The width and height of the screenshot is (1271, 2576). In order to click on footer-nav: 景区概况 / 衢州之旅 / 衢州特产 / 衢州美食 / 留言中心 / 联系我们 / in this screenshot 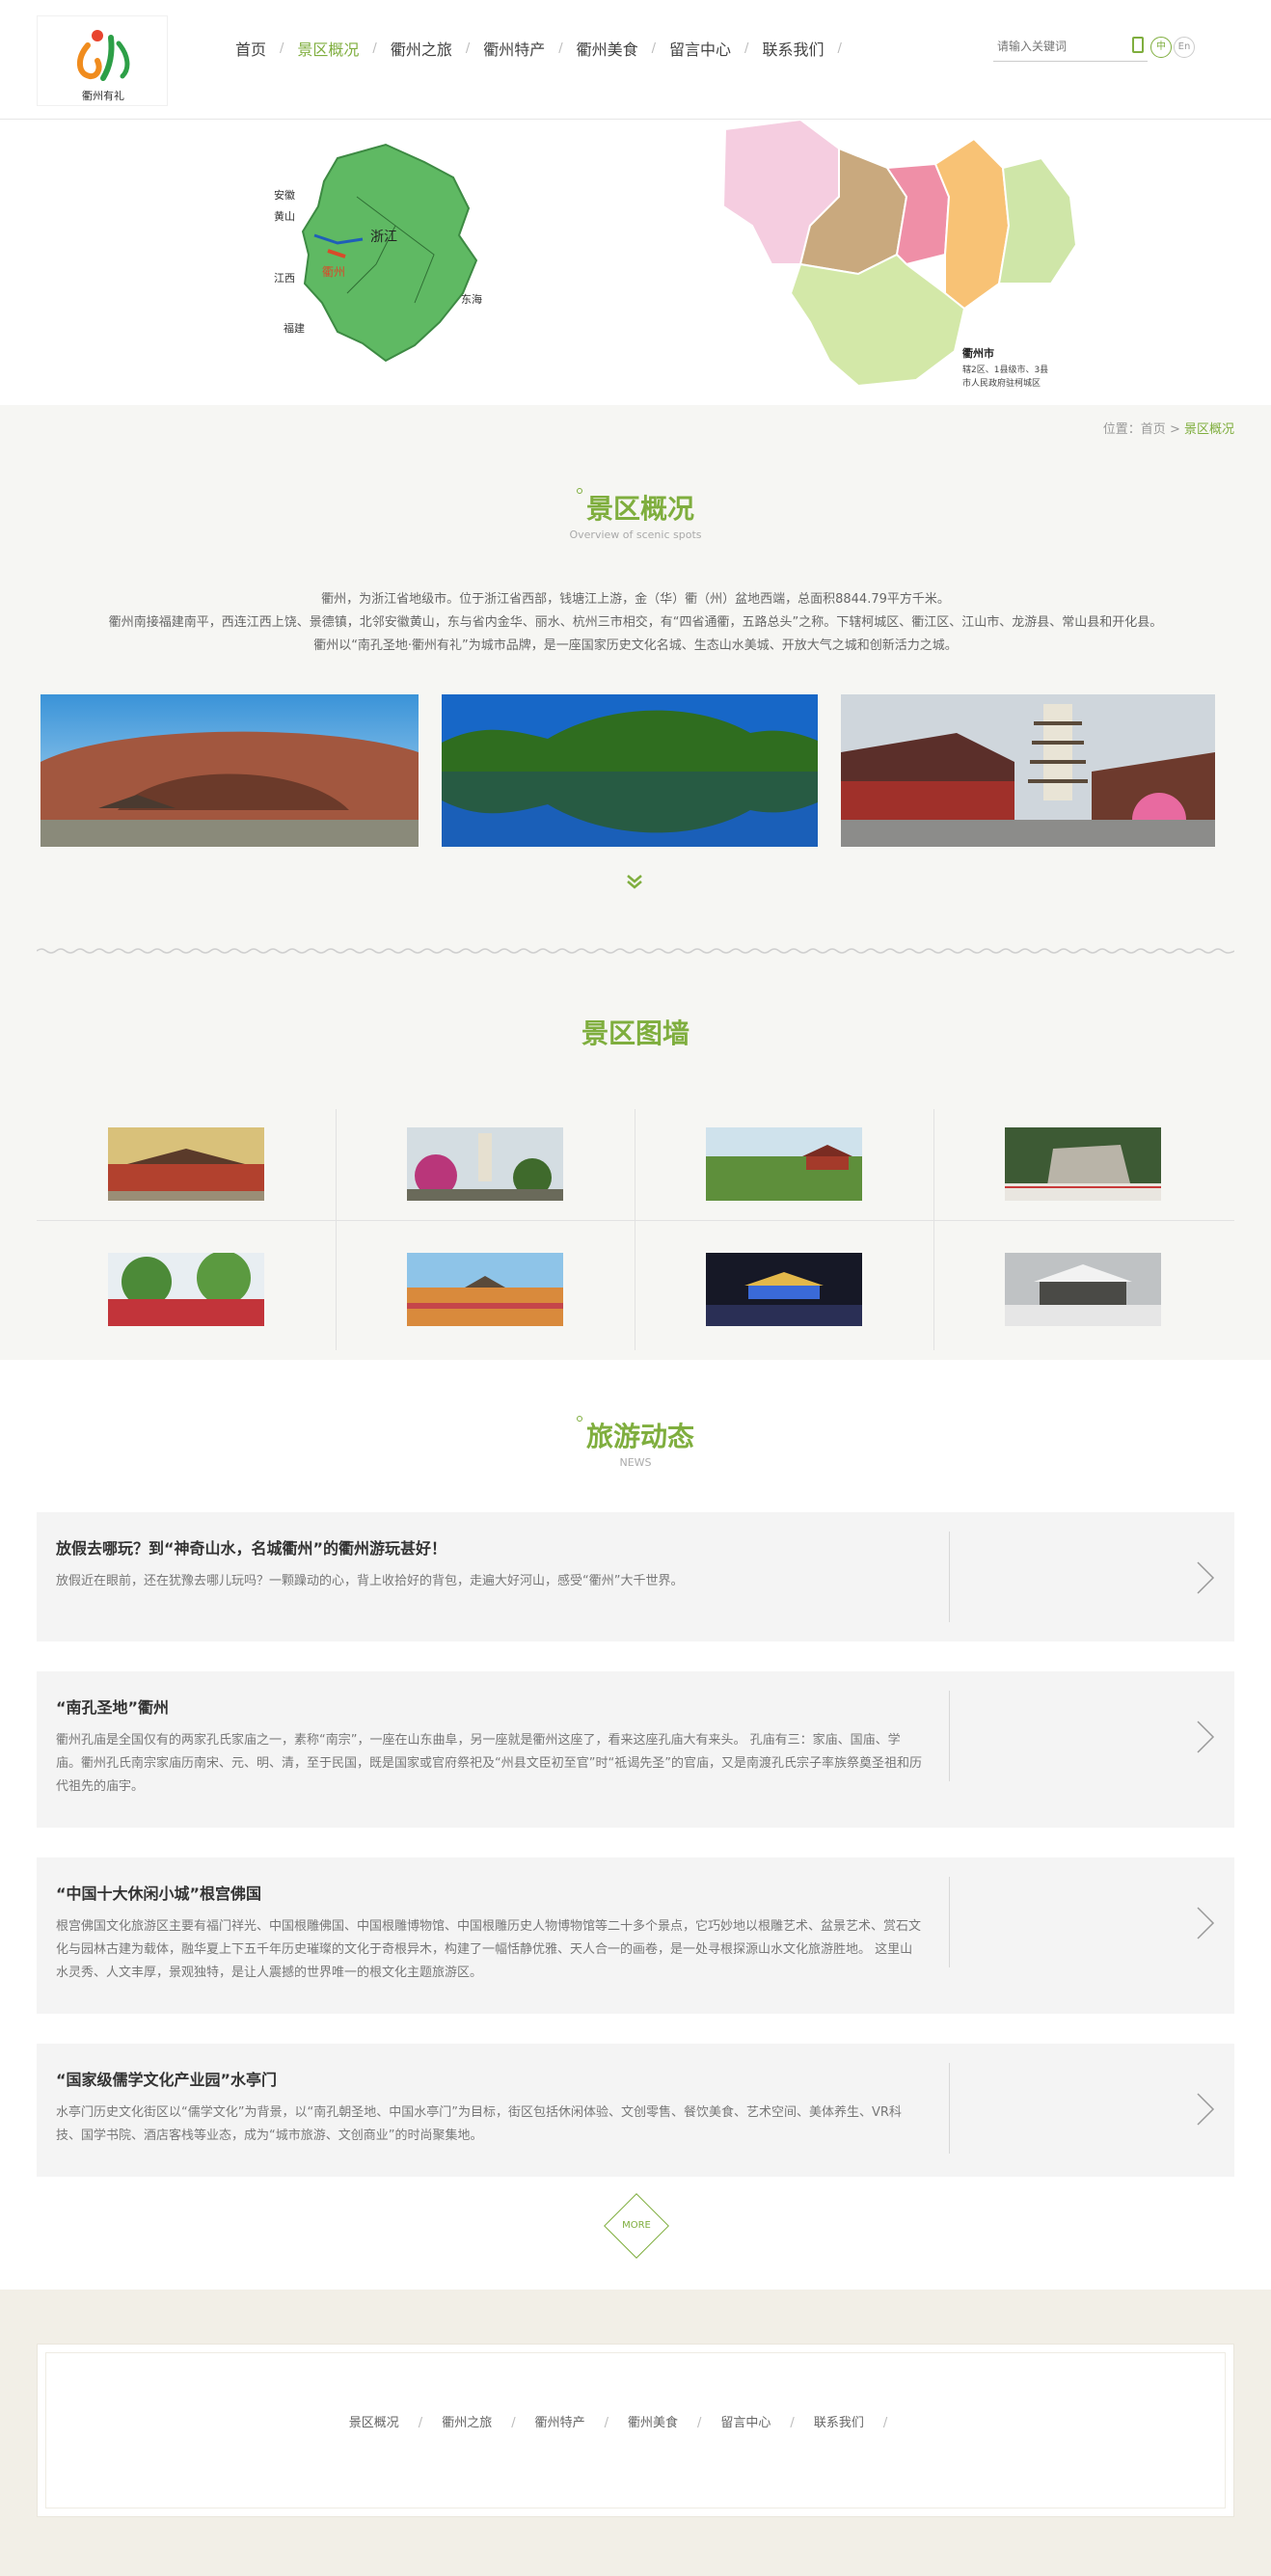, I will do `click(628, 2421)`.